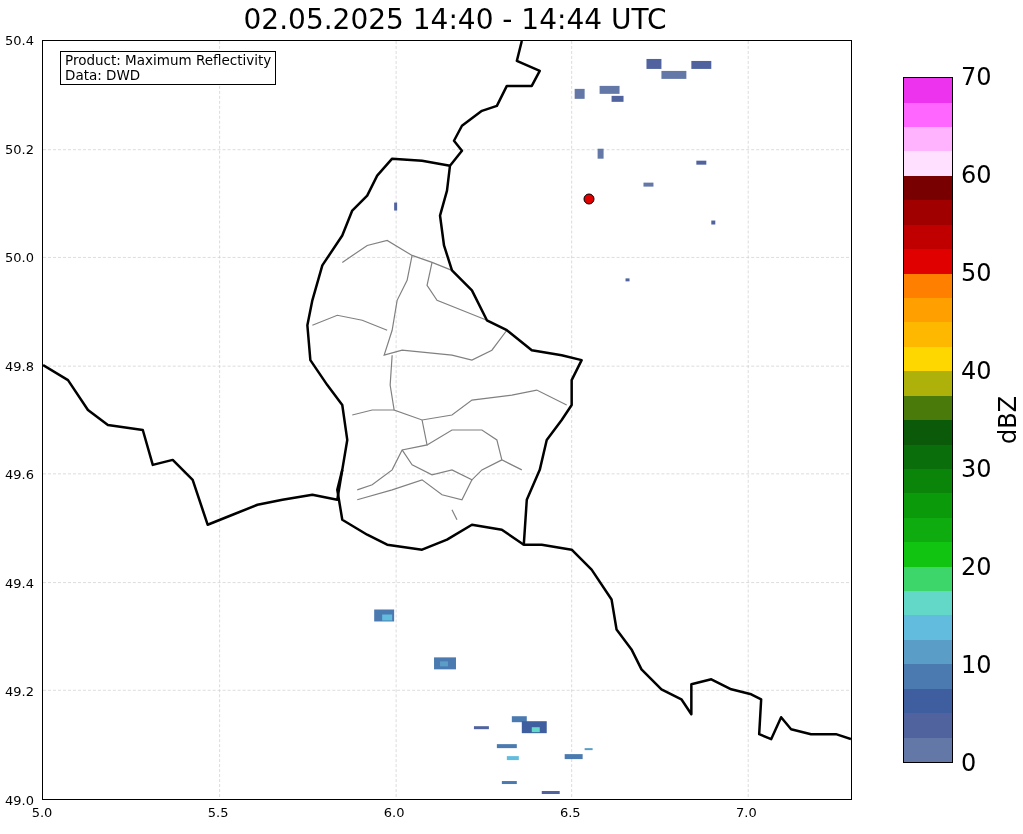  Describe the element at coordinates (218, 812) in the screenshot. I see `x-tick-label: 5.5` at that location.